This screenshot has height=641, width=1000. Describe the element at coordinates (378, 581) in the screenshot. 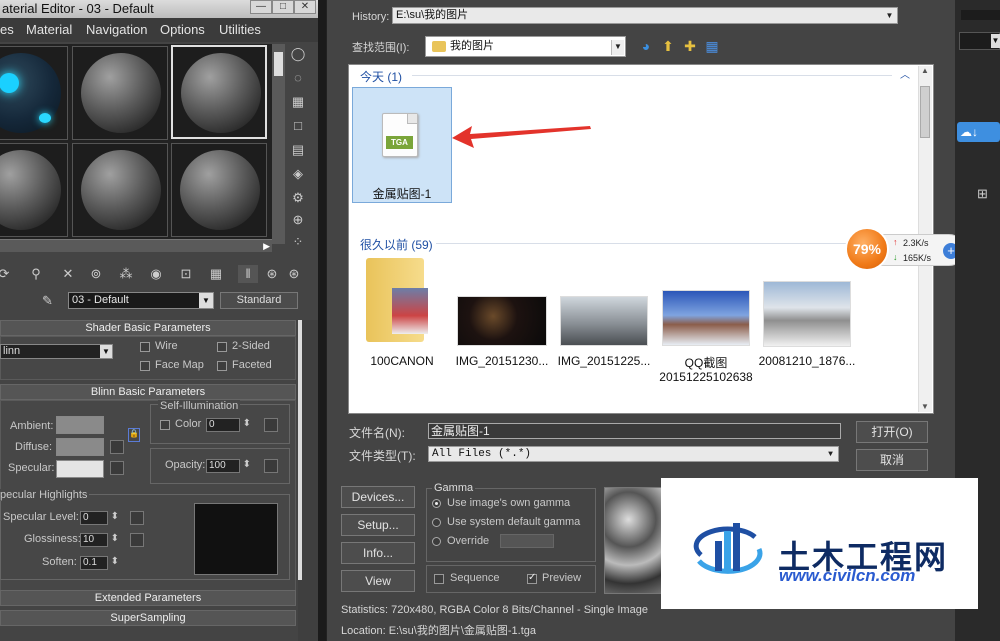

I see `view-button: View` at that location.